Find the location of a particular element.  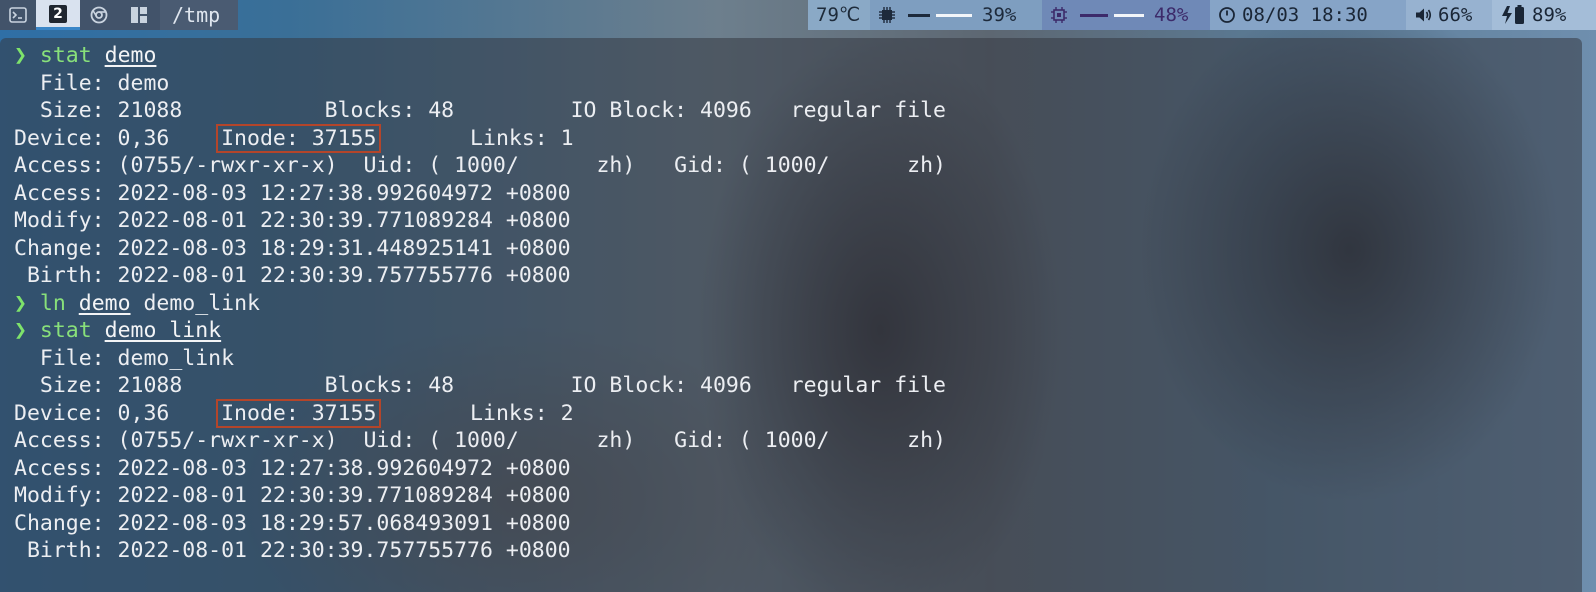

browser-icon is located at coordinates (99, 15).